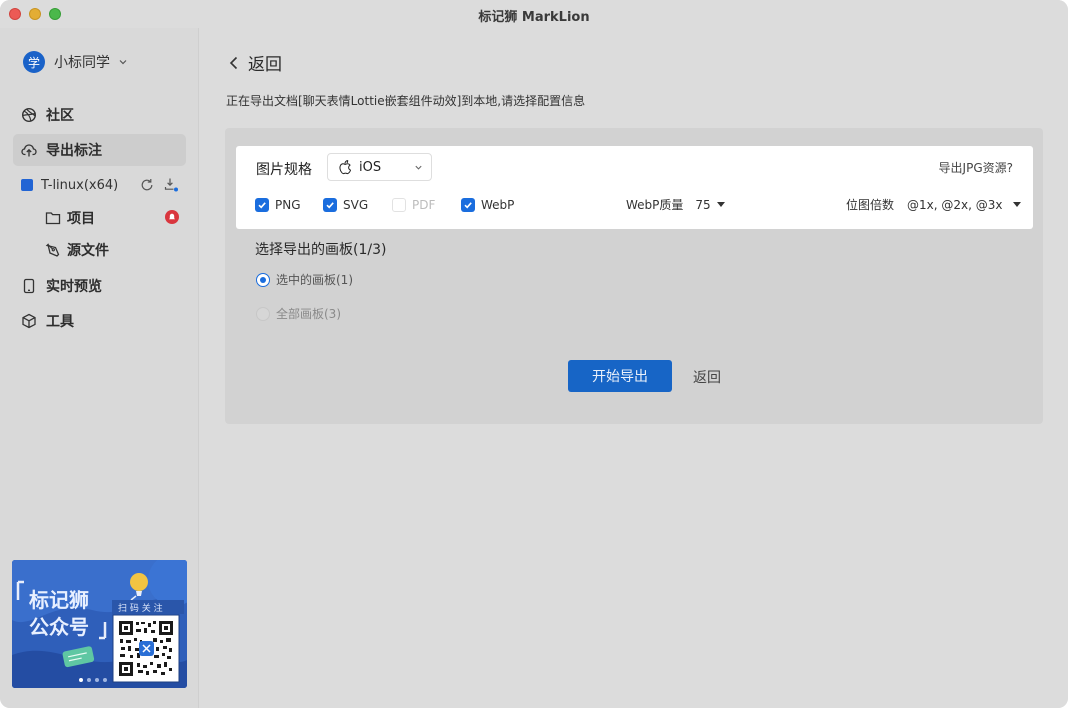 The width and height of the screenshot is (1068, 708). I want to click on image-spec-label: 图片规格, so click(284, 170).